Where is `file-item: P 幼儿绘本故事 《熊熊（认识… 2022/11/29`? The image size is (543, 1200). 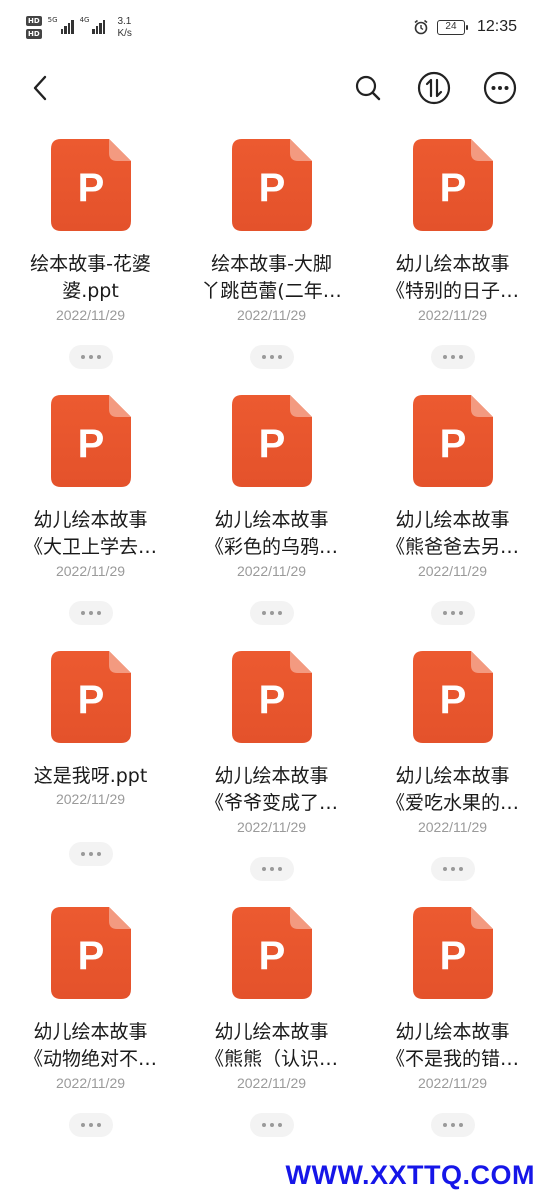
file-item: P 幼儿绘本故事 《熊熊（认识… 2022/11/29 is located at coordinates (271, 1031).